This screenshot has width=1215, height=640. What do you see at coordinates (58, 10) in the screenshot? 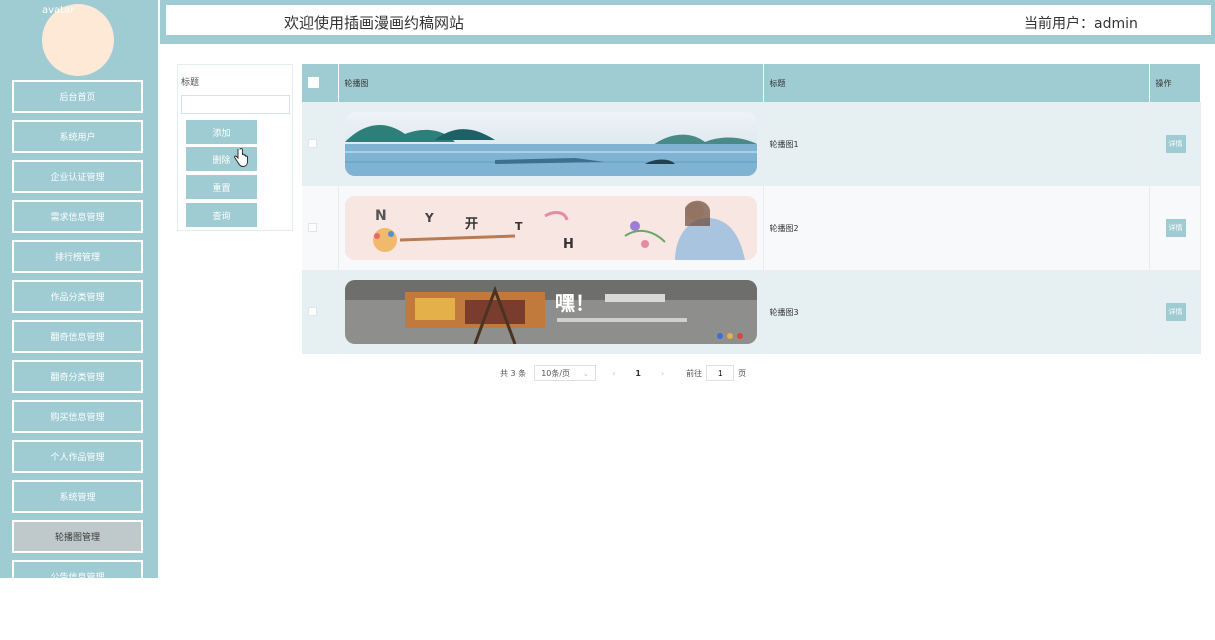
I see `avatar-broken-image-alt: avatar` at bounding box center [58, 10].